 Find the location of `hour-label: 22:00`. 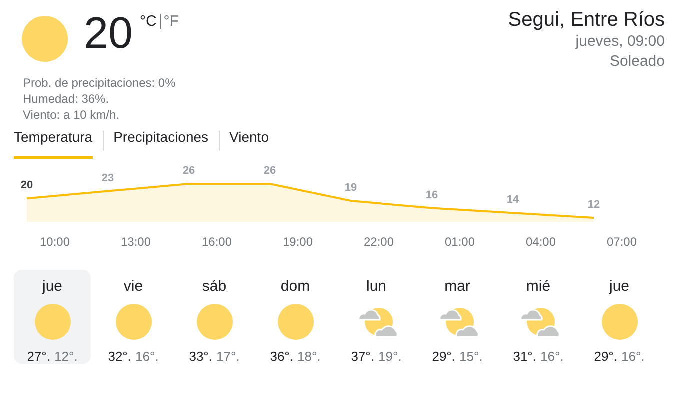

hour-label: 22:00 is located at coordinates (379, 242).